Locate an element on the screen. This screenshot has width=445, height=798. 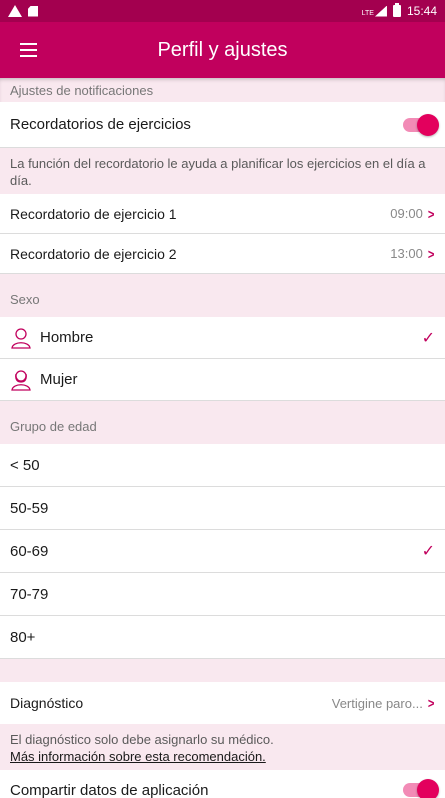
warning-icon is located at coordinates (15, 11).